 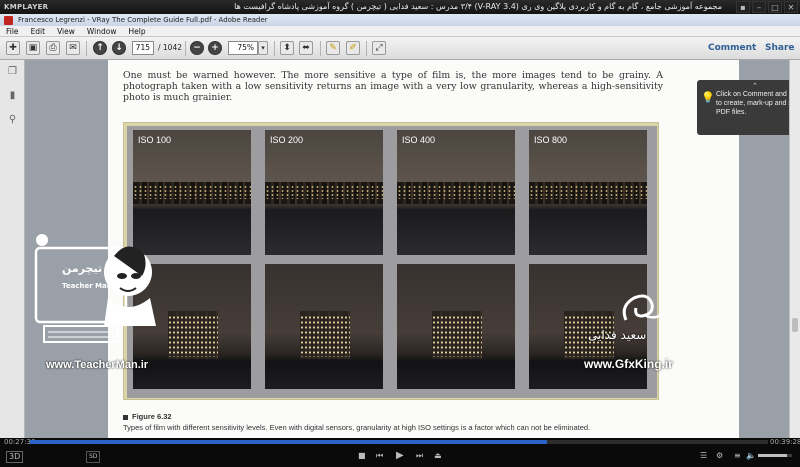 I want to click on badge-text: Teacher Man, so click(x=87, y=286).